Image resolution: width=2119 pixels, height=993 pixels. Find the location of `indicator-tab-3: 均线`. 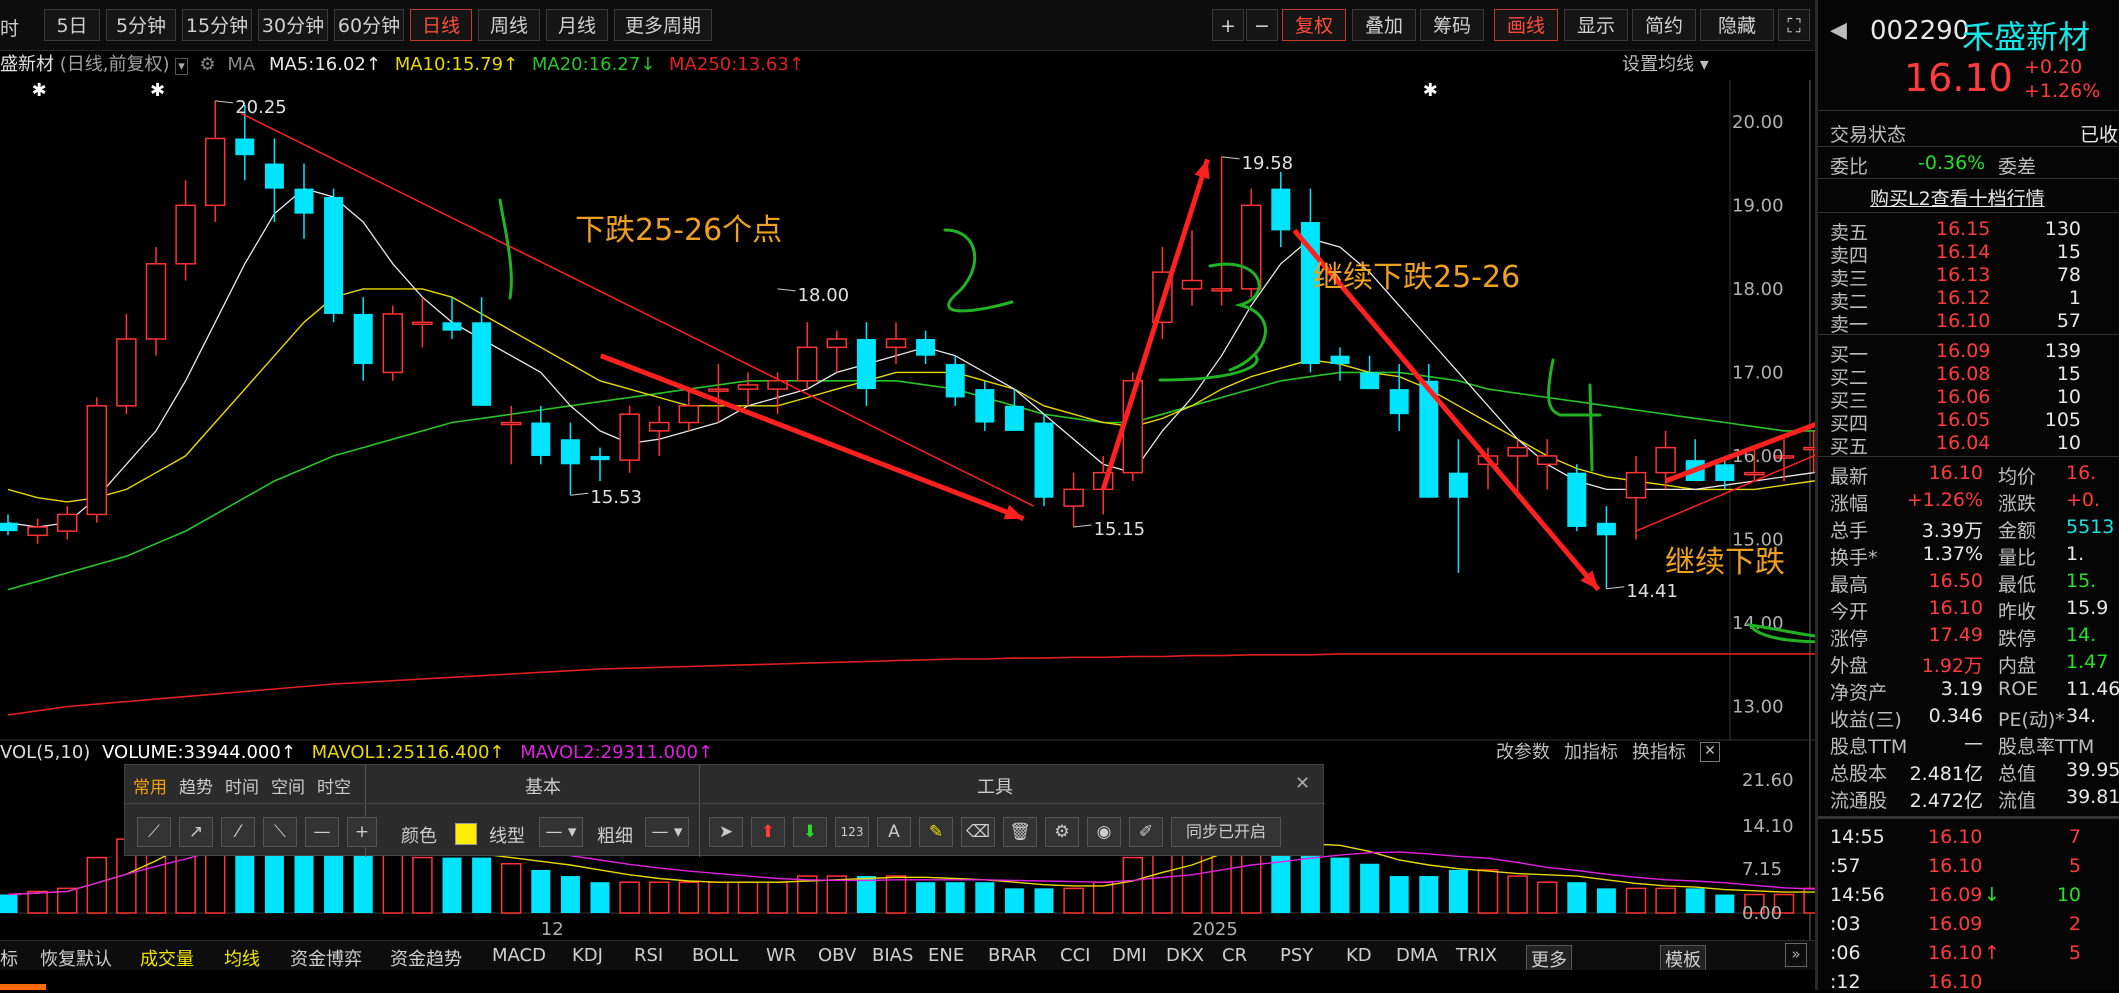

indicator-tab-3: 均线 is located at coordinates (242, 958).